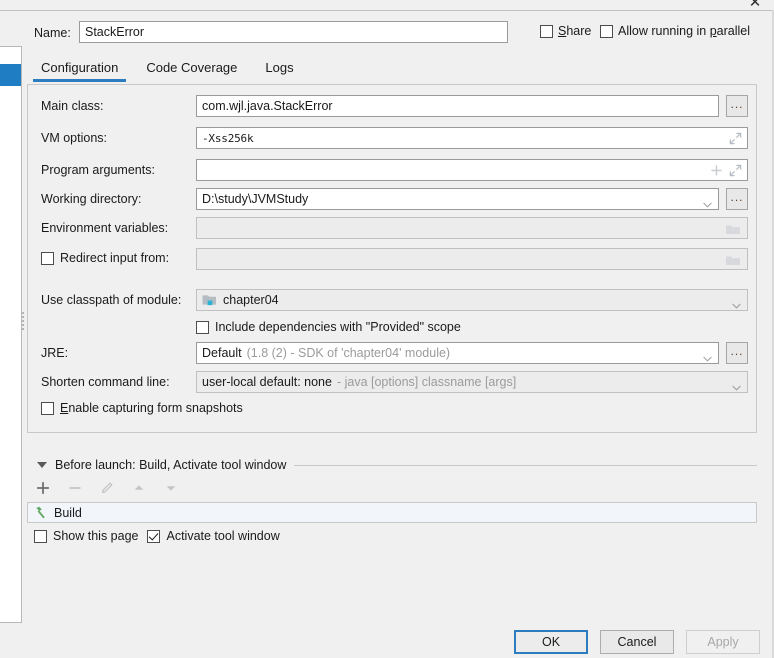 The image size is (774, 658). Describe the element at coordinates (154, 536) in the screenshot. I see `activate-tool-window-checkbox-box` at that location.